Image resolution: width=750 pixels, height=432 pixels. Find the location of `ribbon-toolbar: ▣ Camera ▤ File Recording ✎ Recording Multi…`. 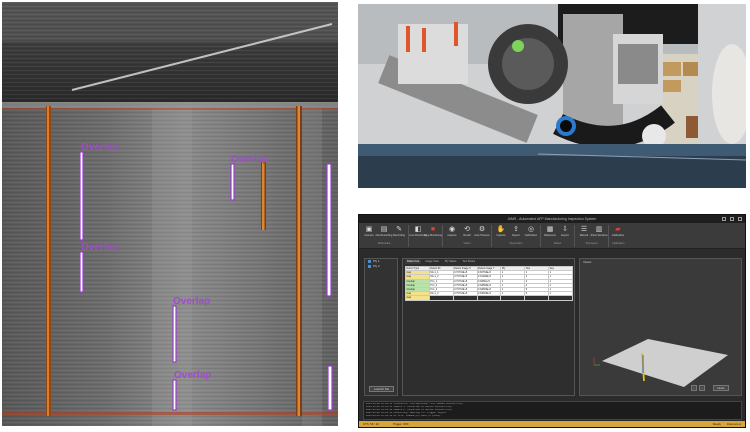

ribbon-toolbar: ▣ Camera ▤ File Recording ✎ Recording Multi… is located at coordinates (552, 236).